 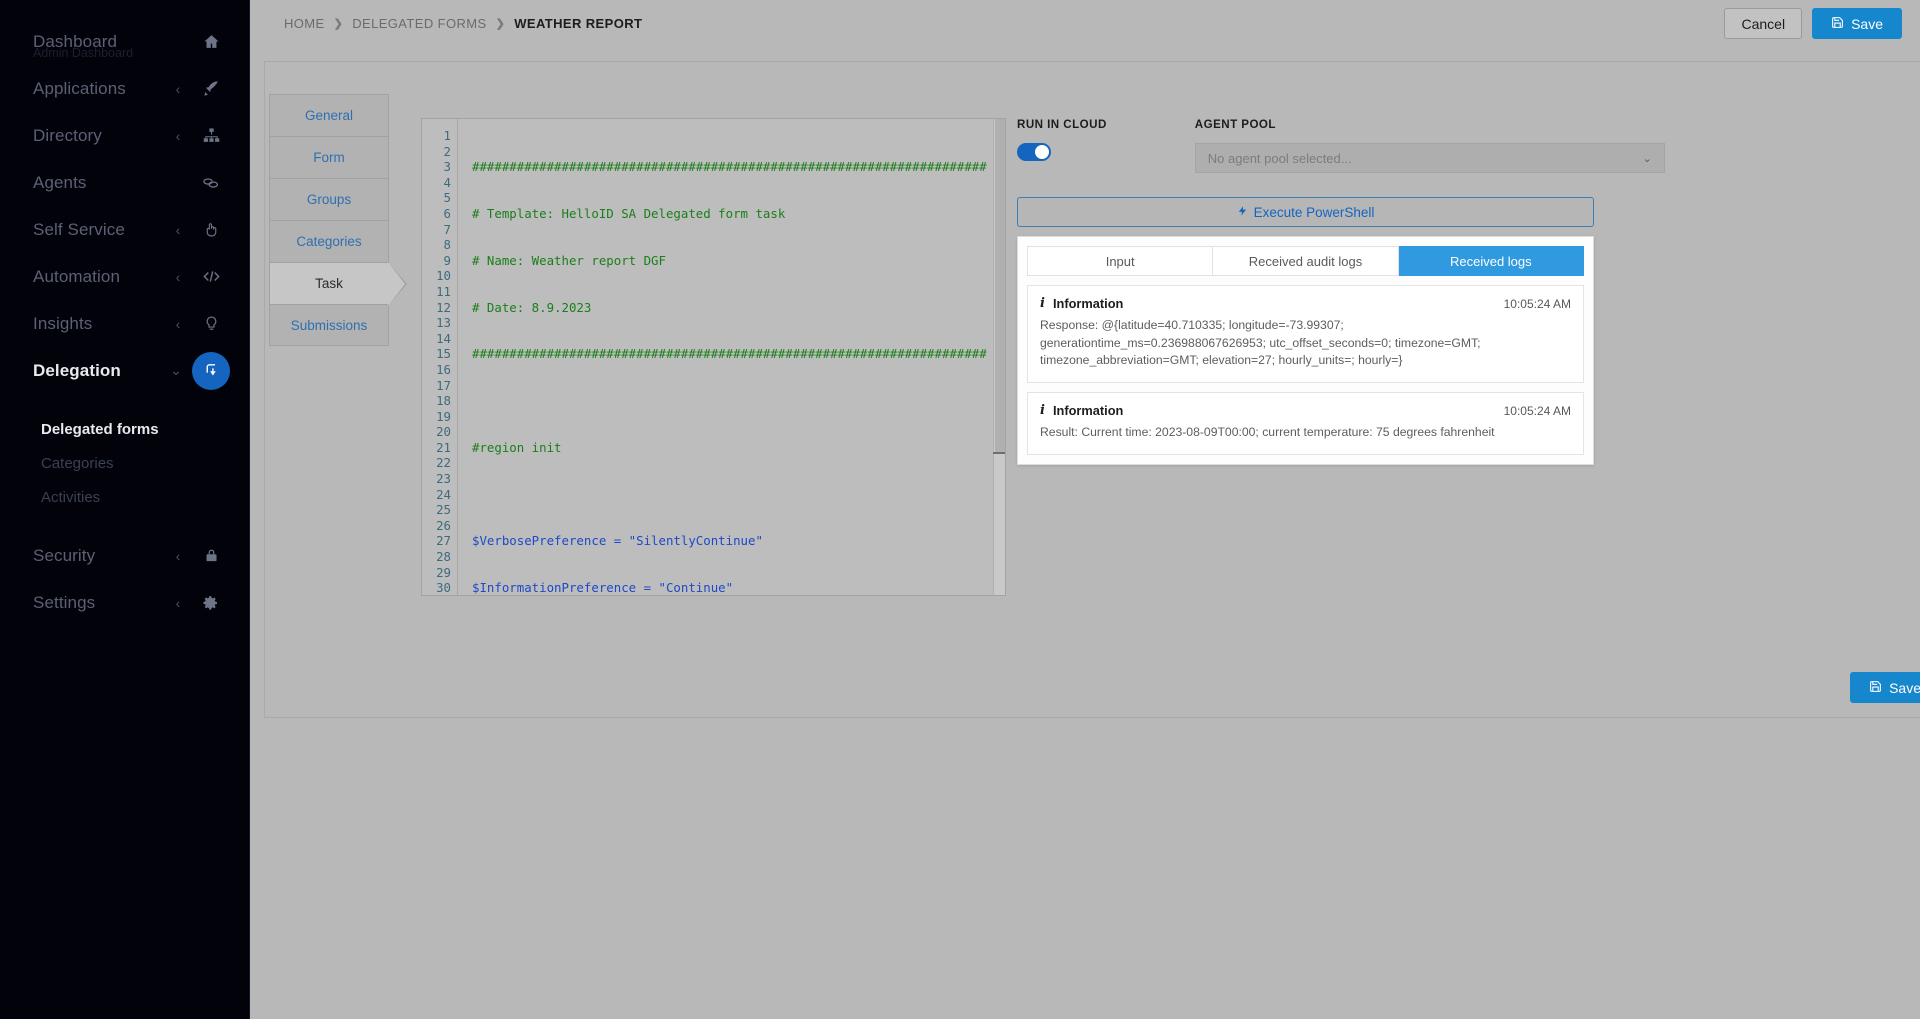 I want to click on breadcrumb-delegated-forms: DELEGATED FORMS, so click(x=419, y=23).